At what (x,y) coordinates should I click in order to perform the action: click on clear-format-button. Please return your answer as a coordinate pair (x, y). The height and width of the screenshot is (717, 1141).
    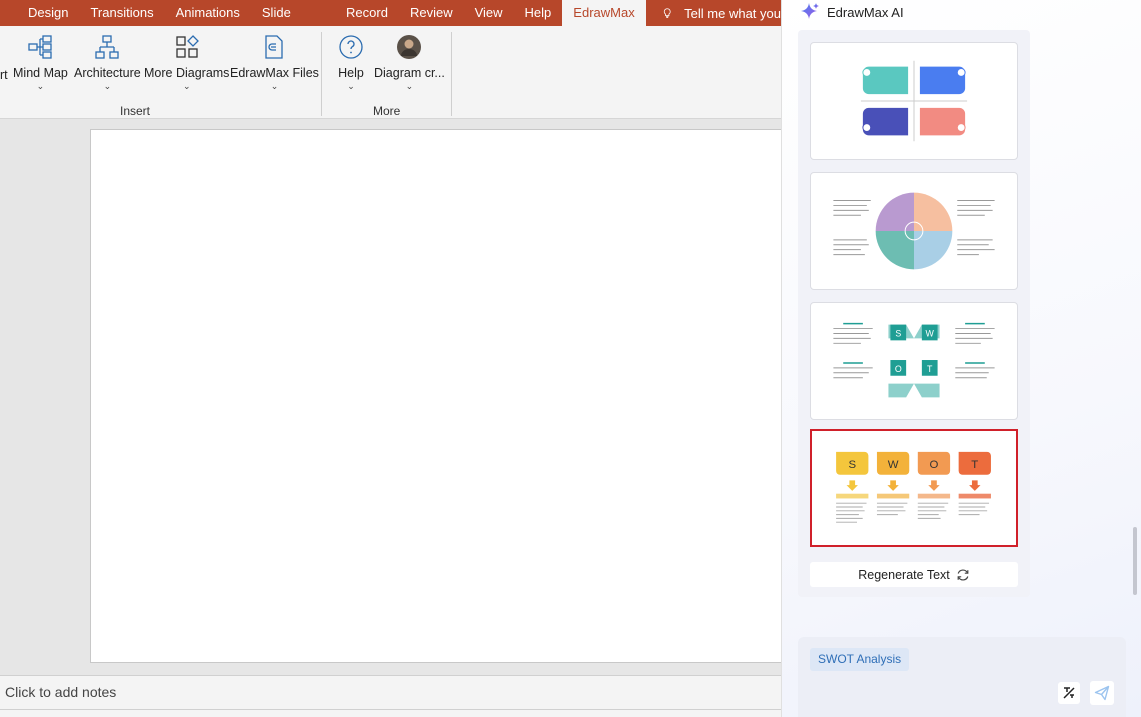
    Looking at the image, I should click on (1069, 693).